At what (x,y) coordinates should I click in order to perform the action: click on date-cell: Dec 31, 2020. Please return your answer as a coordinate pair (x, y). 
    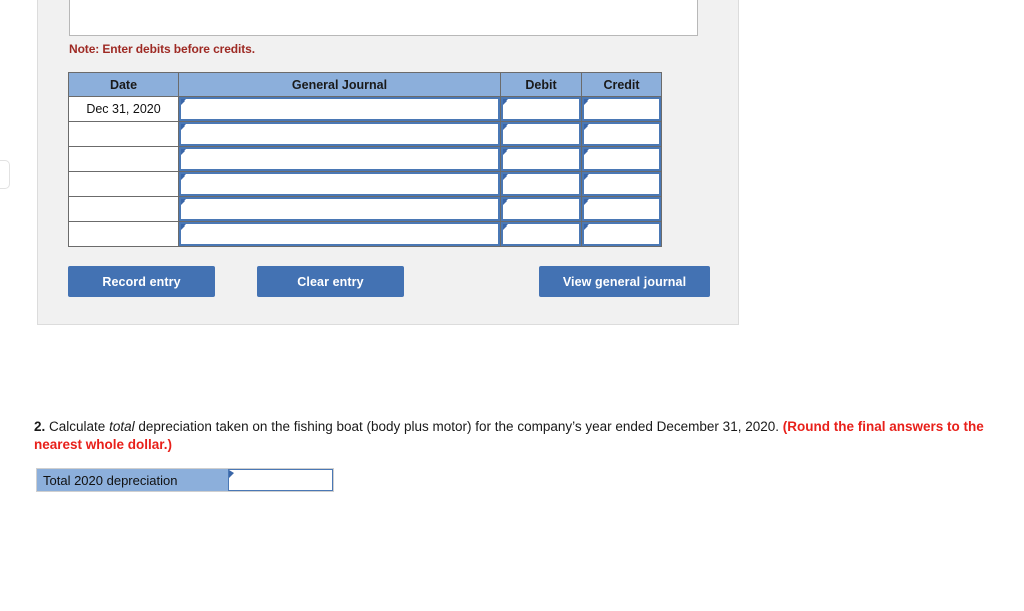
    Looking at the image, I should click on (123, 109).